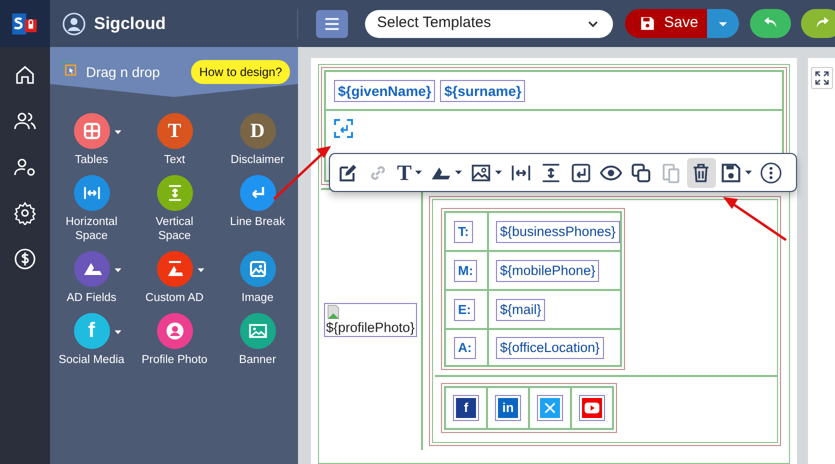 The height and width of the screenshot is (464, 835). I want to click on tool-label: Tables, so click(91, 160).